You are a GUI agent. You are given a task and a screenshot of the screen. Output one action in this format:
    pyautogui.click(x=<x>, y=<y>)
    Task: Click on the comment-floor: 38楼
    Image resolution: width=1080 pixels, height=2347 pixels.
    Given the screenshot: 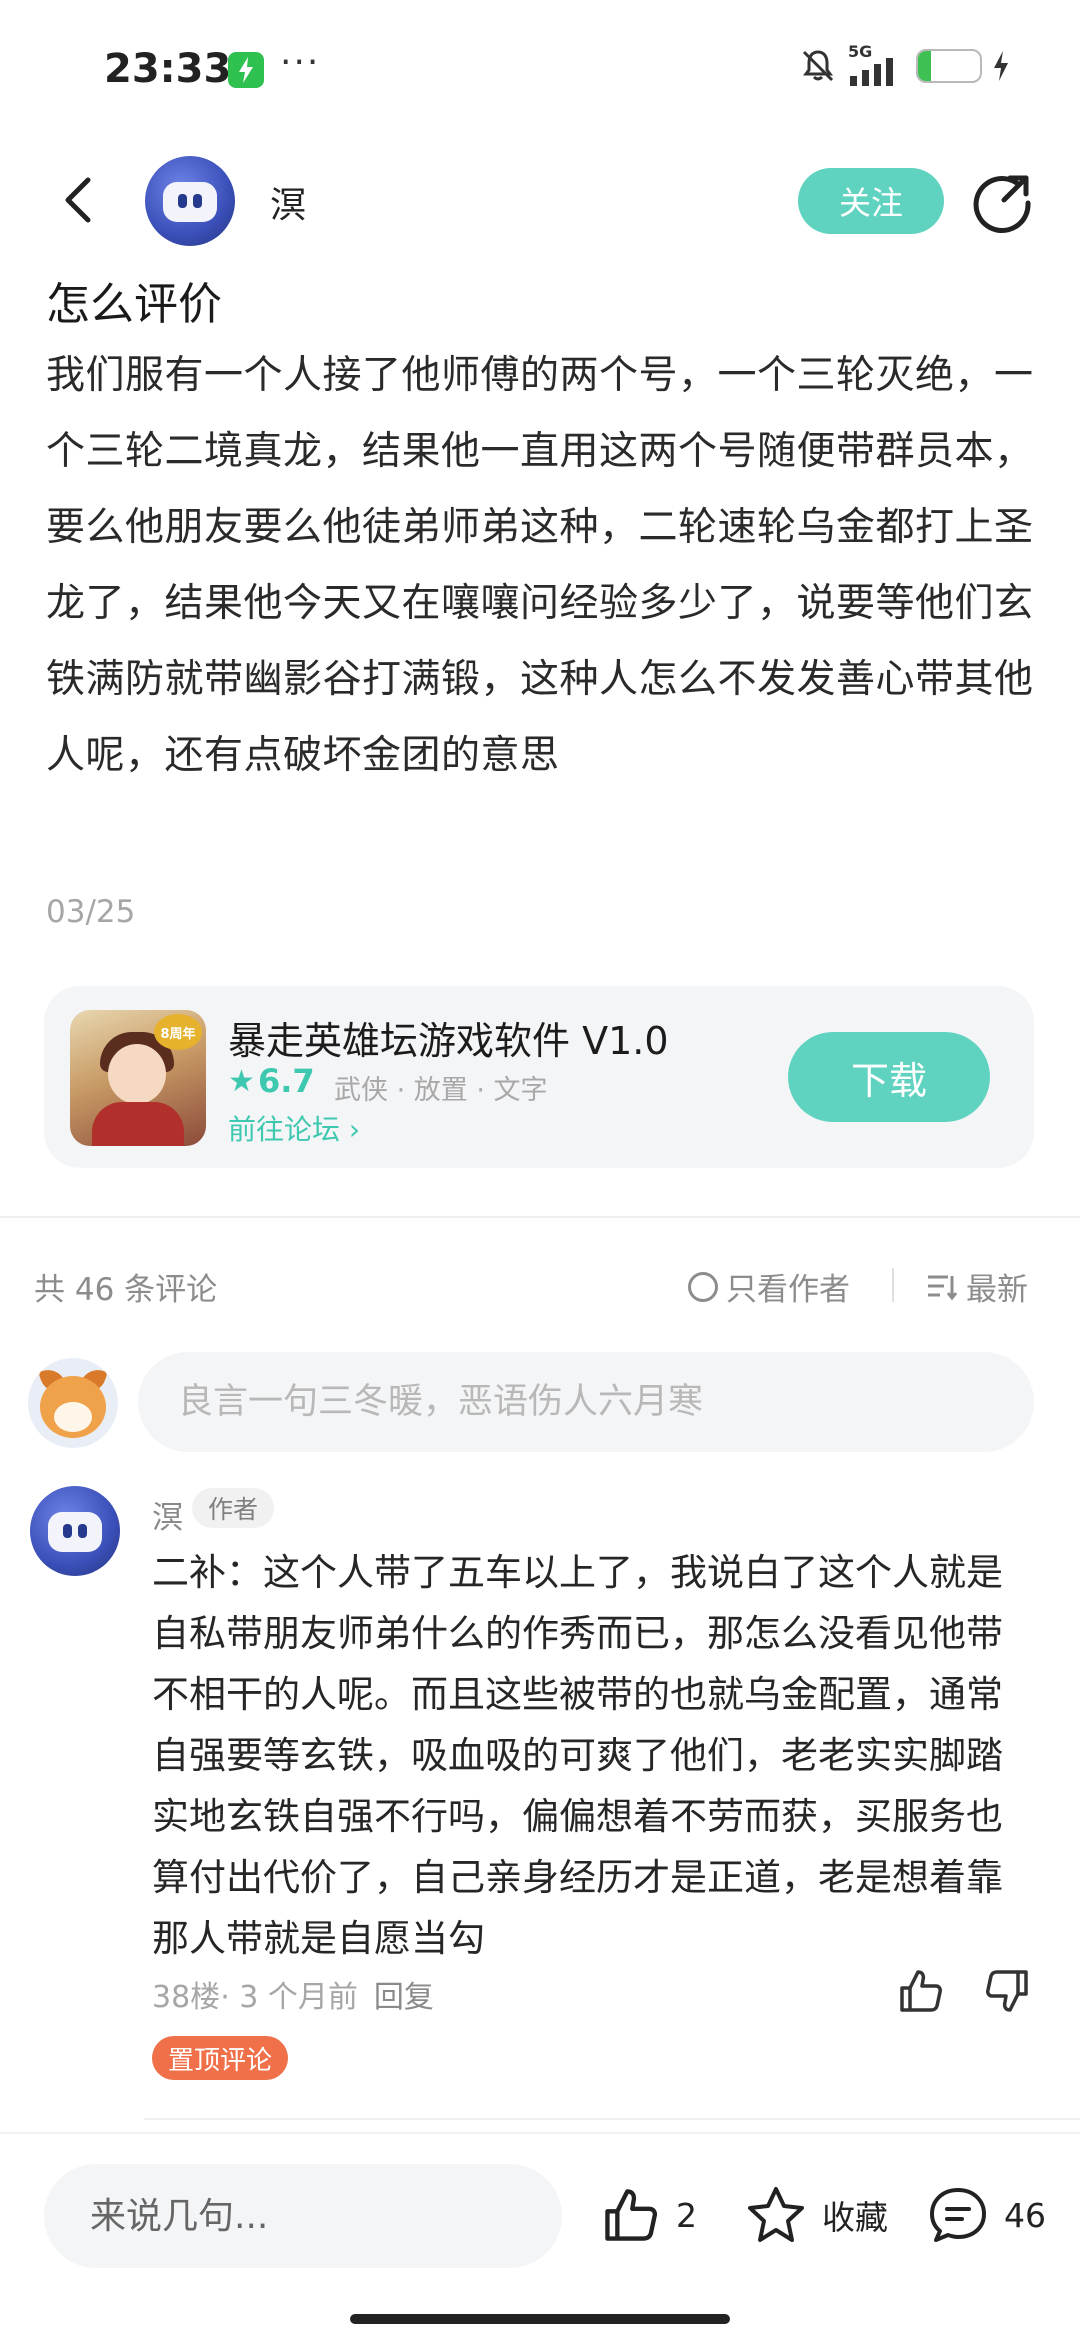 What is the action you would take?
    pyautogui.click(x=186, y=1997)
    